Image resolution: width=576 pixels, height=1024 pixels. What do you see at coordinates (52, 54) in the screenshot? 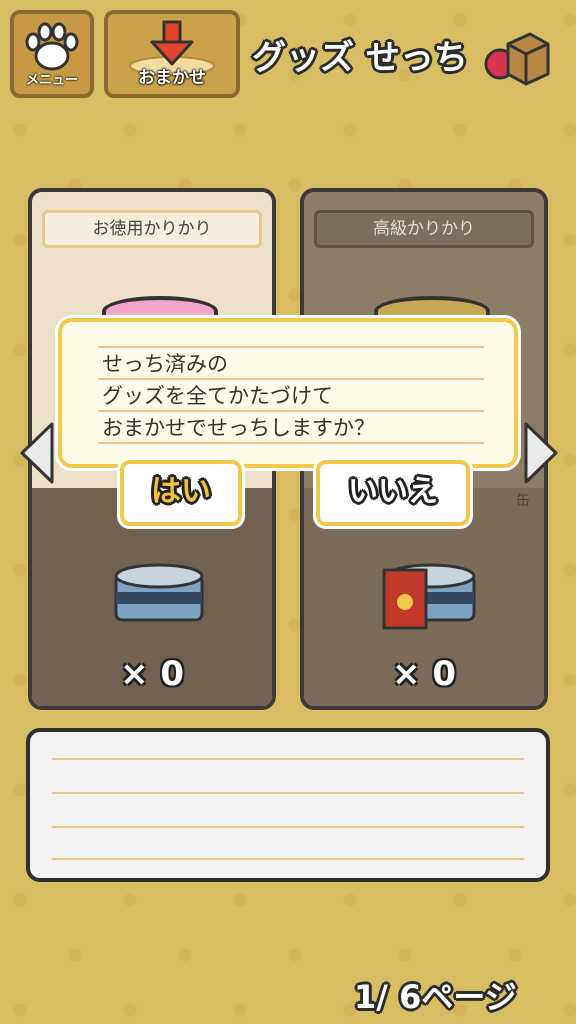
I see `menu-button: メニュー` at bounding box center [52, 54].